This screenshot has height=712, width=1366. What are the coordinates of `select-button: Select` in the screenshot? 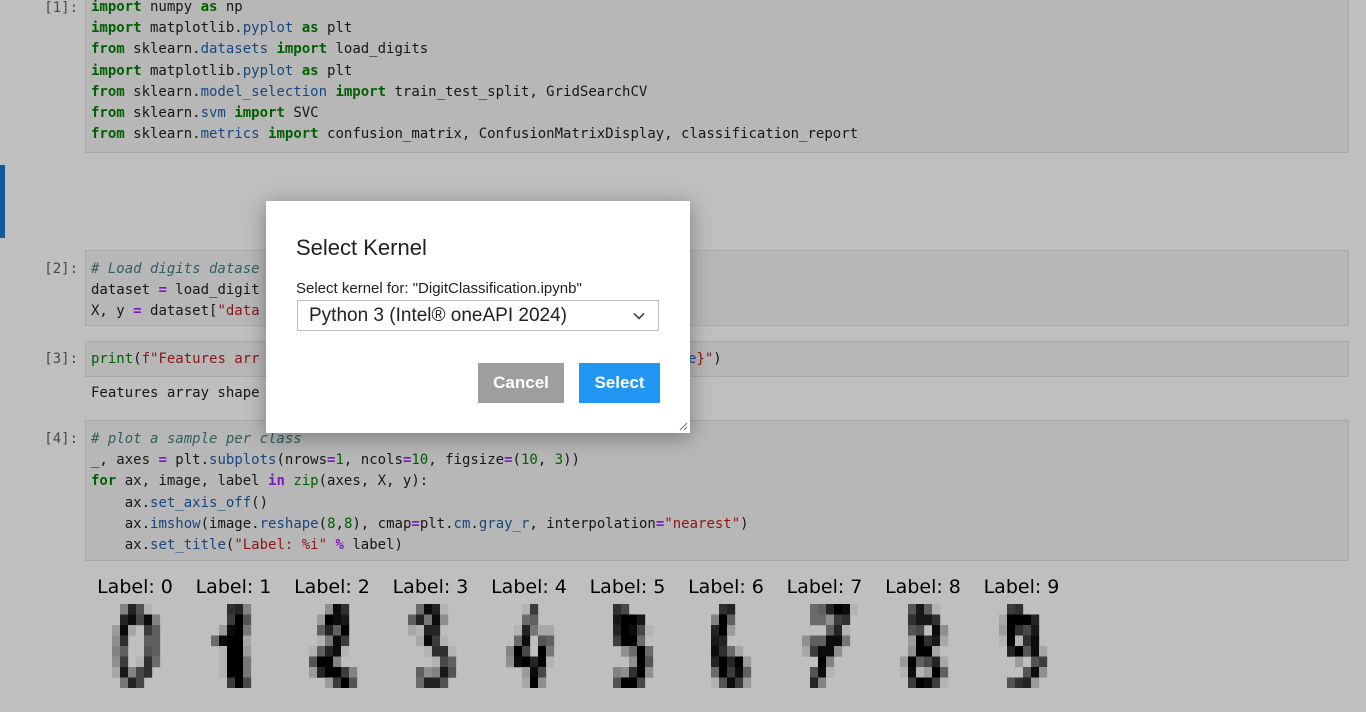 It's located at (619, 383).